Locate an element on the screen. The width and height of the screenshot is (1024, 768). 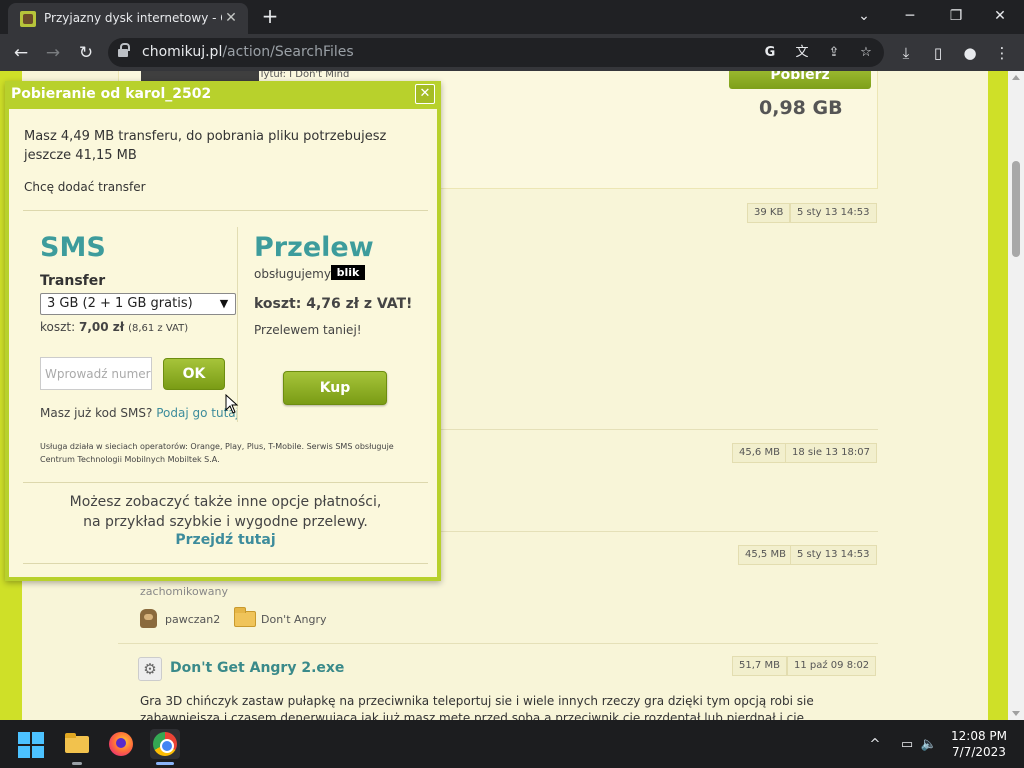
row-divider is located at coordinates (498, 643).